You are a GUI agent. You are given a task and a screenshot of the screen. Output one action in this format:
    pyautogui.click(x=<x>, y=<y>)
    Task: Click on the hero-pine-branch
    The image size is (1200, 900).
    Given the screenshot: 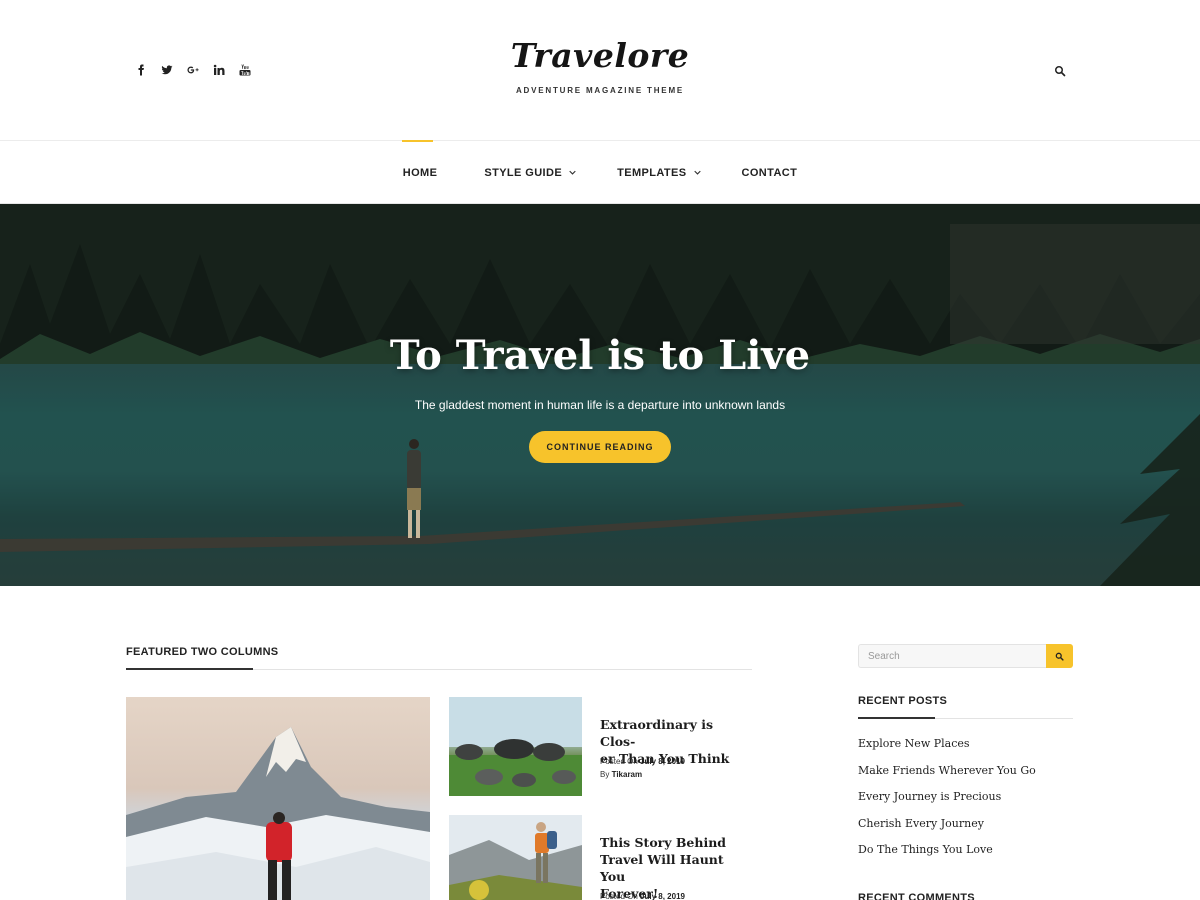 What is the action you would take?
    pyautogui.click(x=1150, y=500)
    